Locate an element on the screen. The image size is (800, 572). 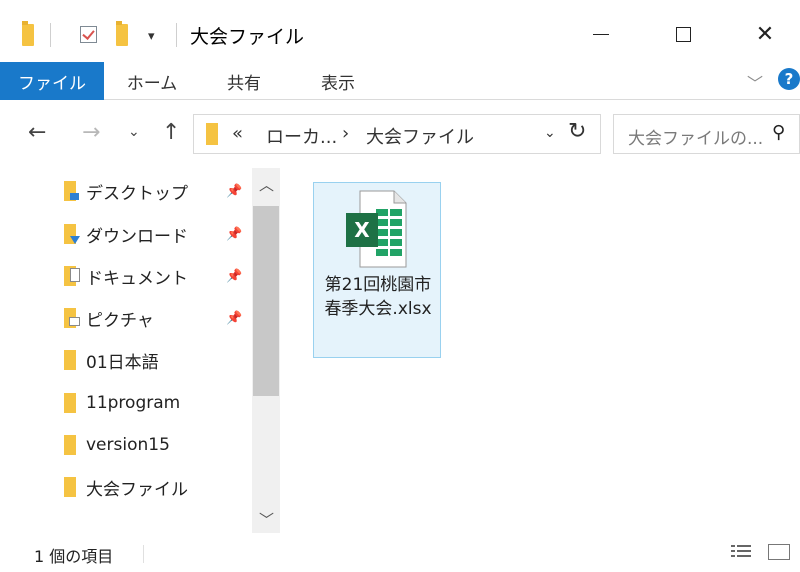
refresh-icon: ↻ is located at coordinates (577, 131).